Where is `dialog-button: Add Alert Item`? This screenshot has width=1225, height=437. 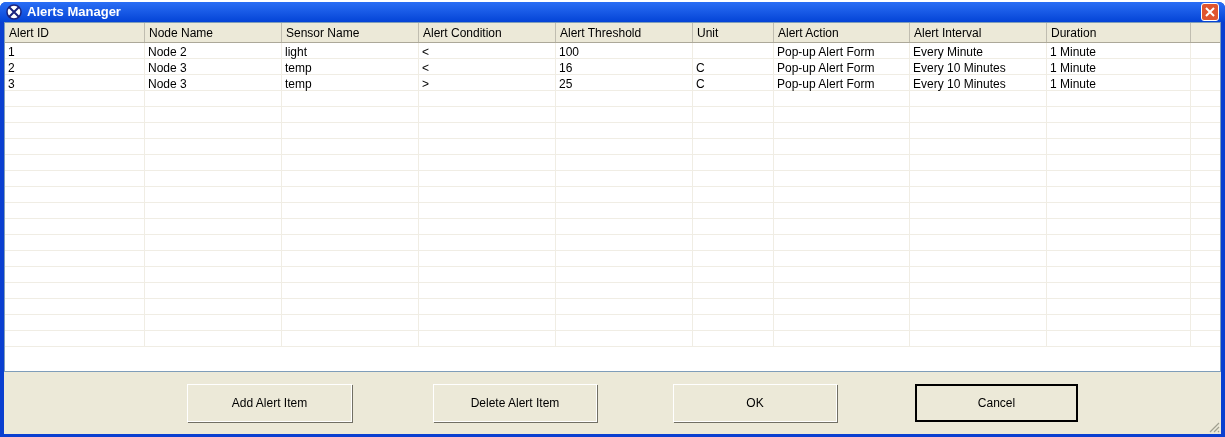 dialog-button: Add Alert Item is located at coordinates (269, 403).